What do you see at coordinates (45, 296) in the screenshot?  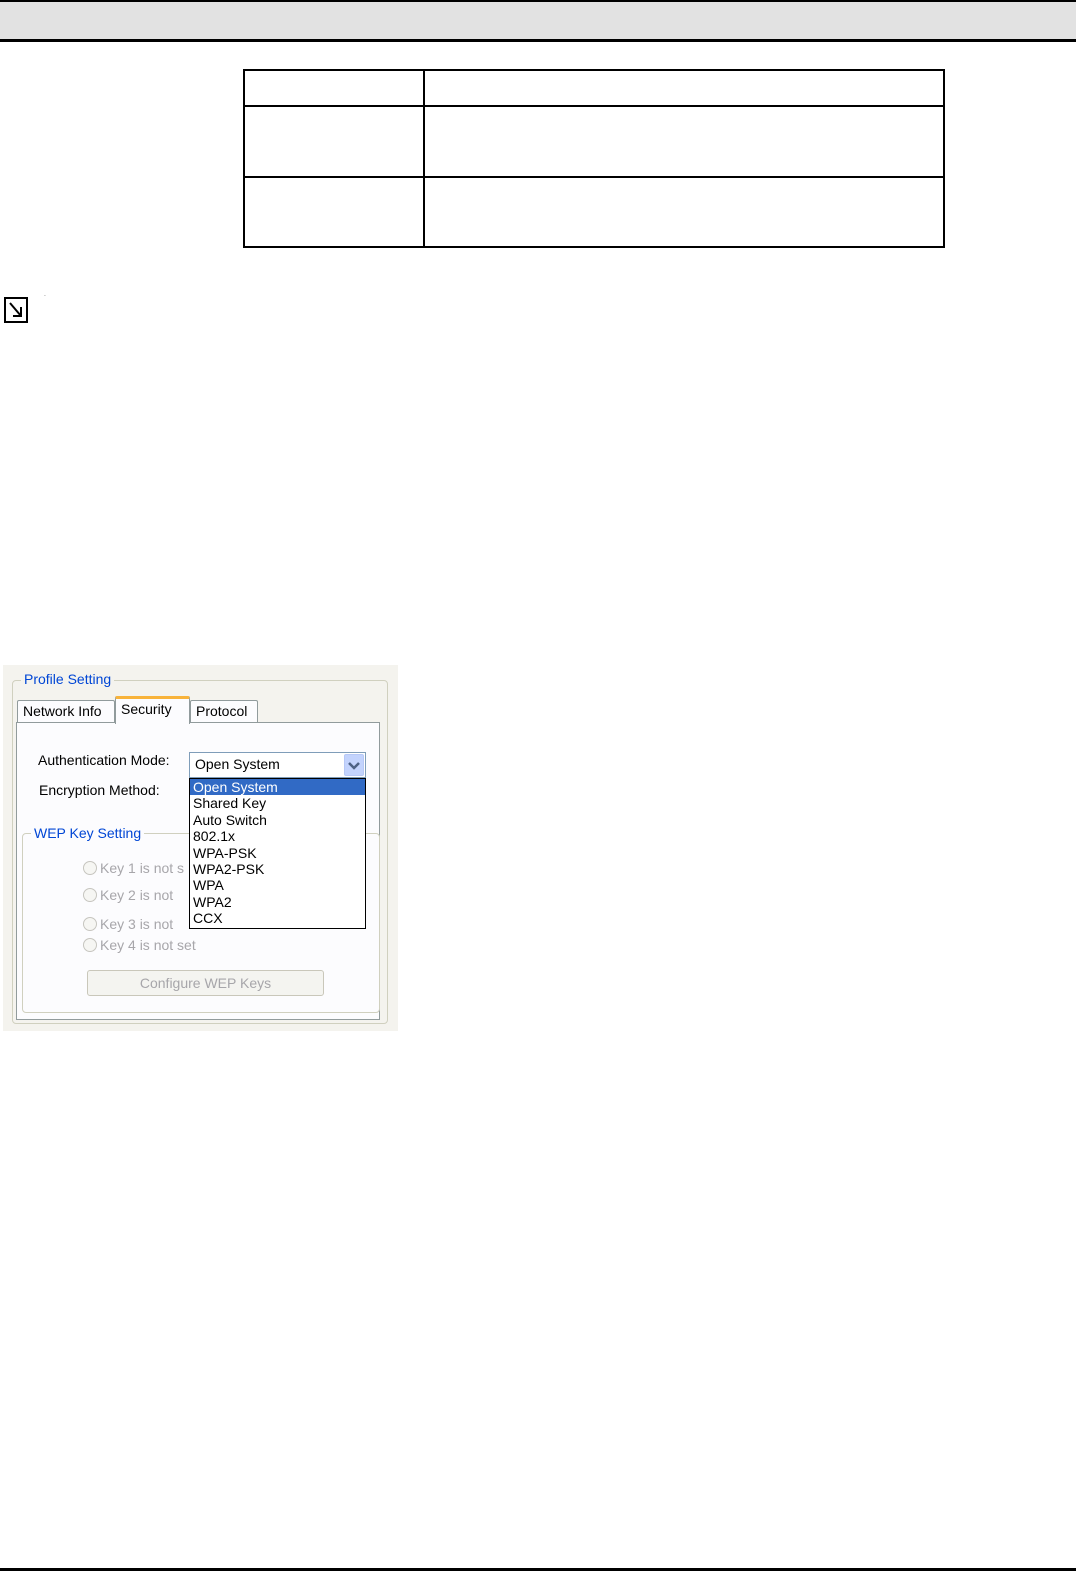 I see `note-mark: ·` at bounding box center [45, 296].